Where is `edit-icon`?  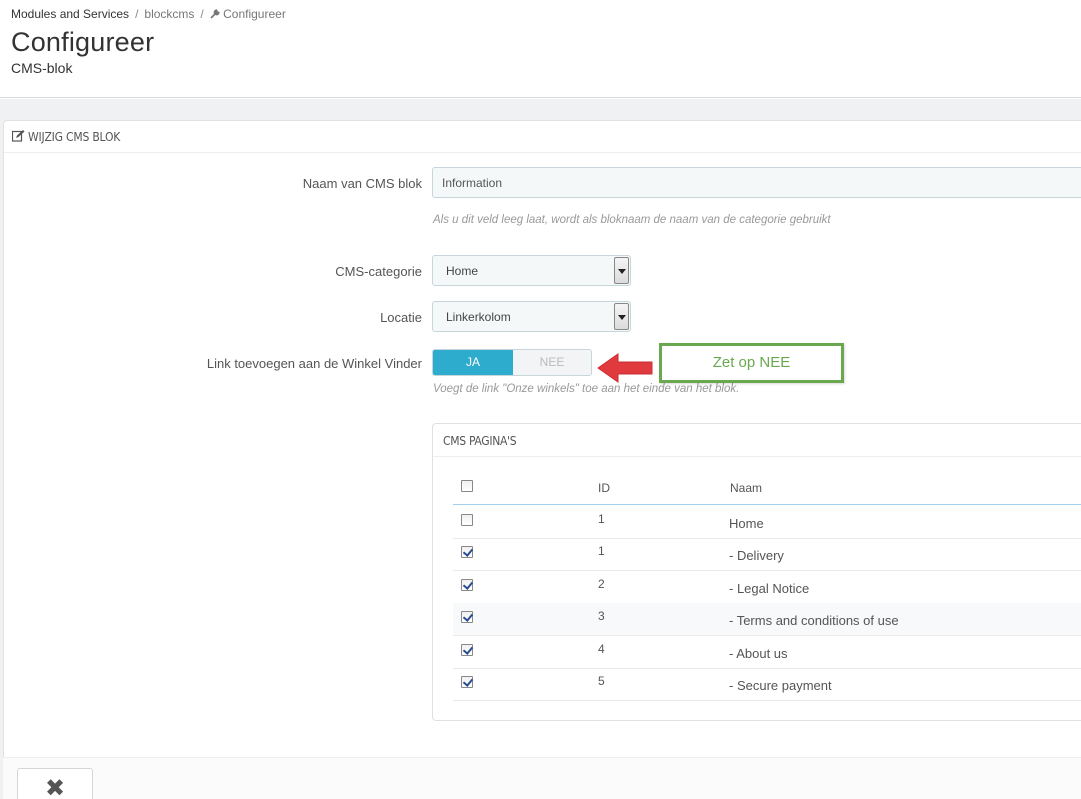 edit-icon is located at coordinates (18, 136).